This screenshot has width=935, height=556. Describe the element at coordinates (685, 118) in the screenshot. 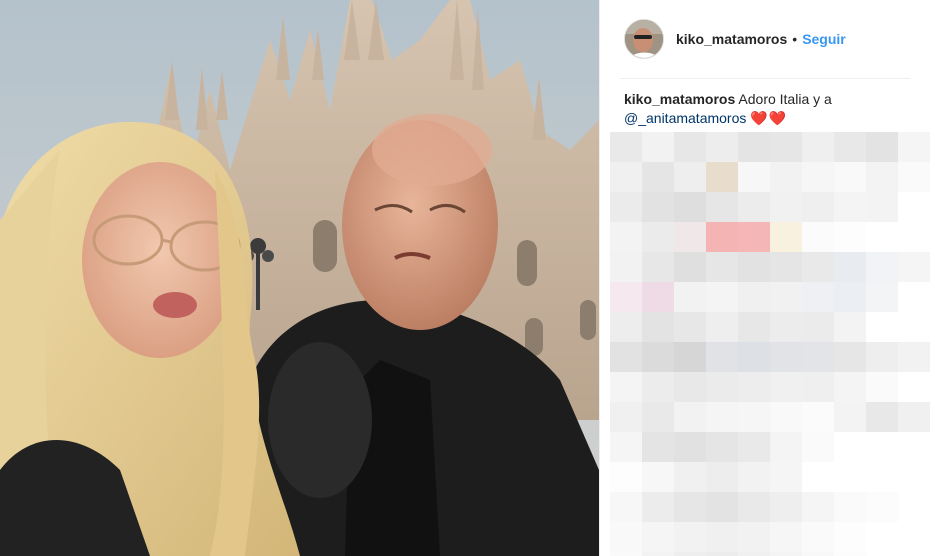

I see `caption-mention-link: @_anitamatamoros` at that location.